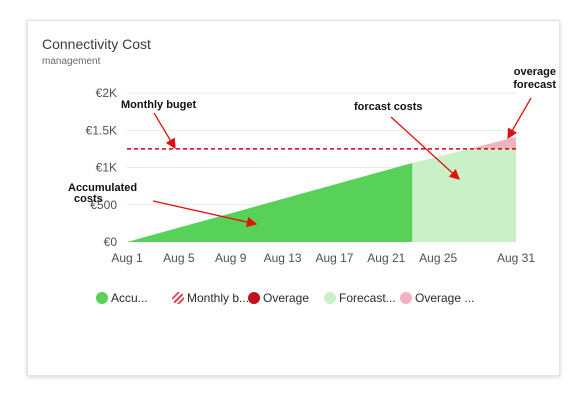  I want to click on y-tick-label: €0, so click(111, 242).